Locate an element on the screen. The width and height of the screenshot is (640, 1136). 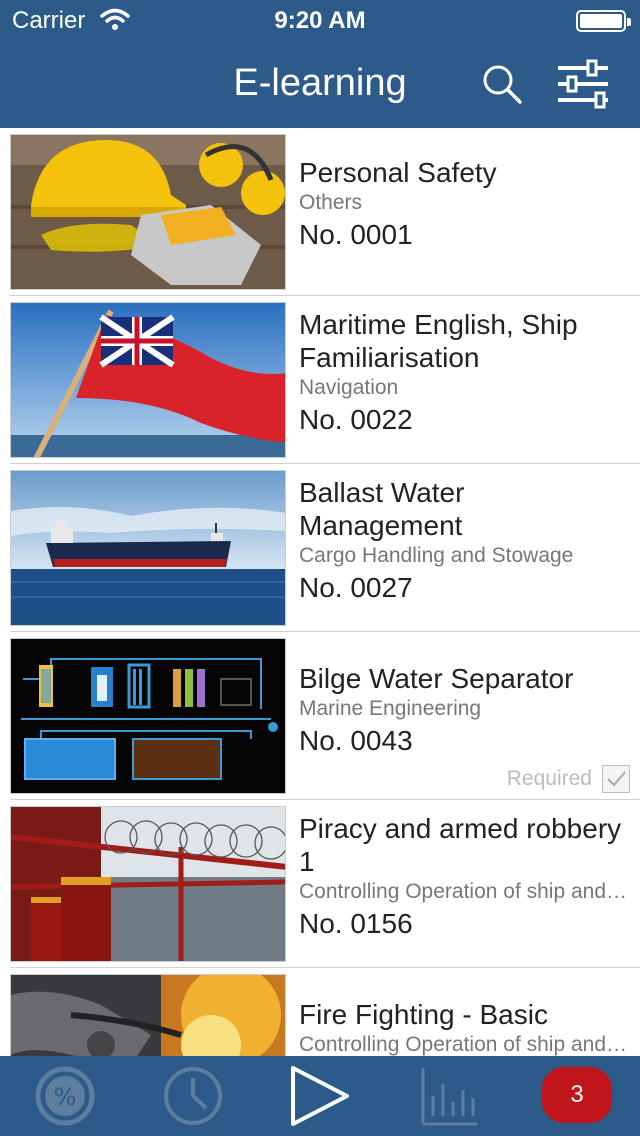
status-bar: Carrier 9:20 AM is located at coordinates (320, 20).